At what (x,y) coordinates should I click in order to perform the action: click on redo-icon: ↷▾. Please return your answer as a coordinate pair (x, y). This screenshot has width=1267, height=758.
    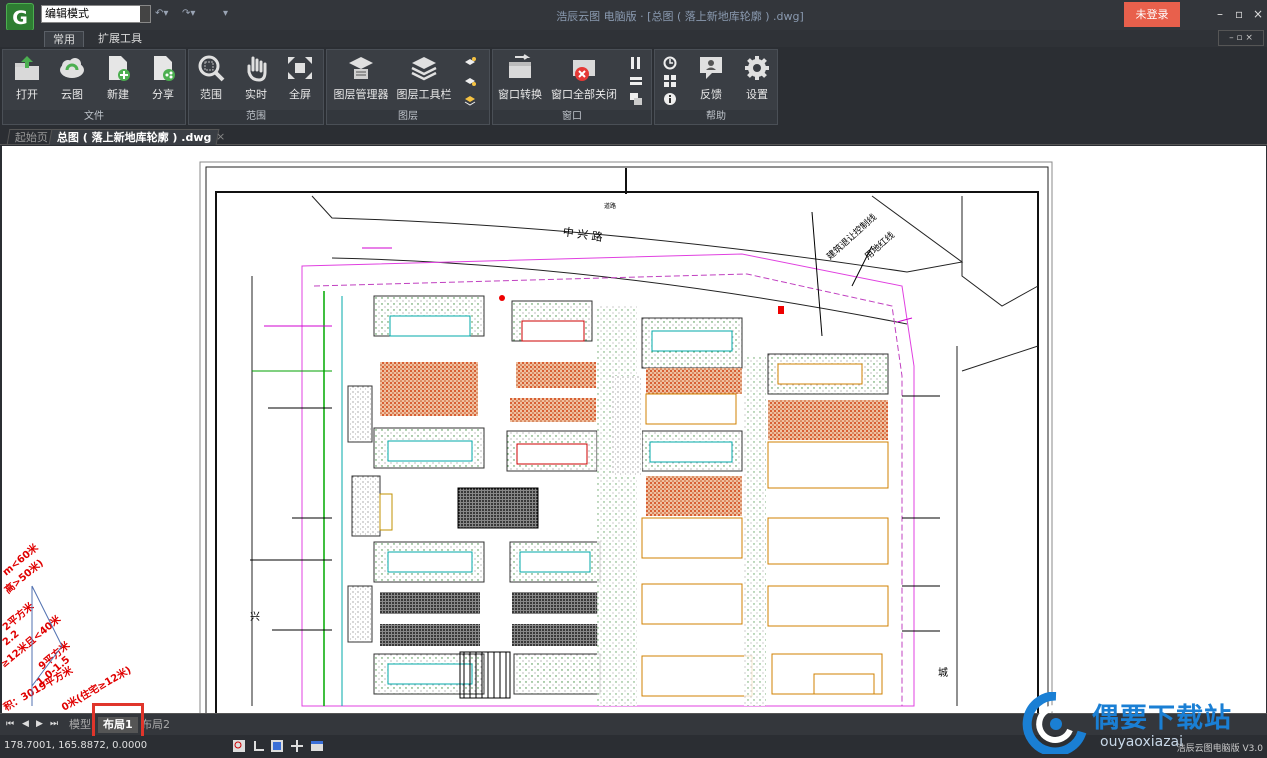
    Looking at the image, I should click on (188, 13).